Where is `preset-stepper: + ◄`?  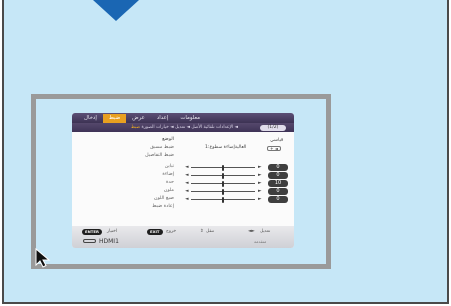 preset-stepper: + ◄ is located at coordinates (274, 148).